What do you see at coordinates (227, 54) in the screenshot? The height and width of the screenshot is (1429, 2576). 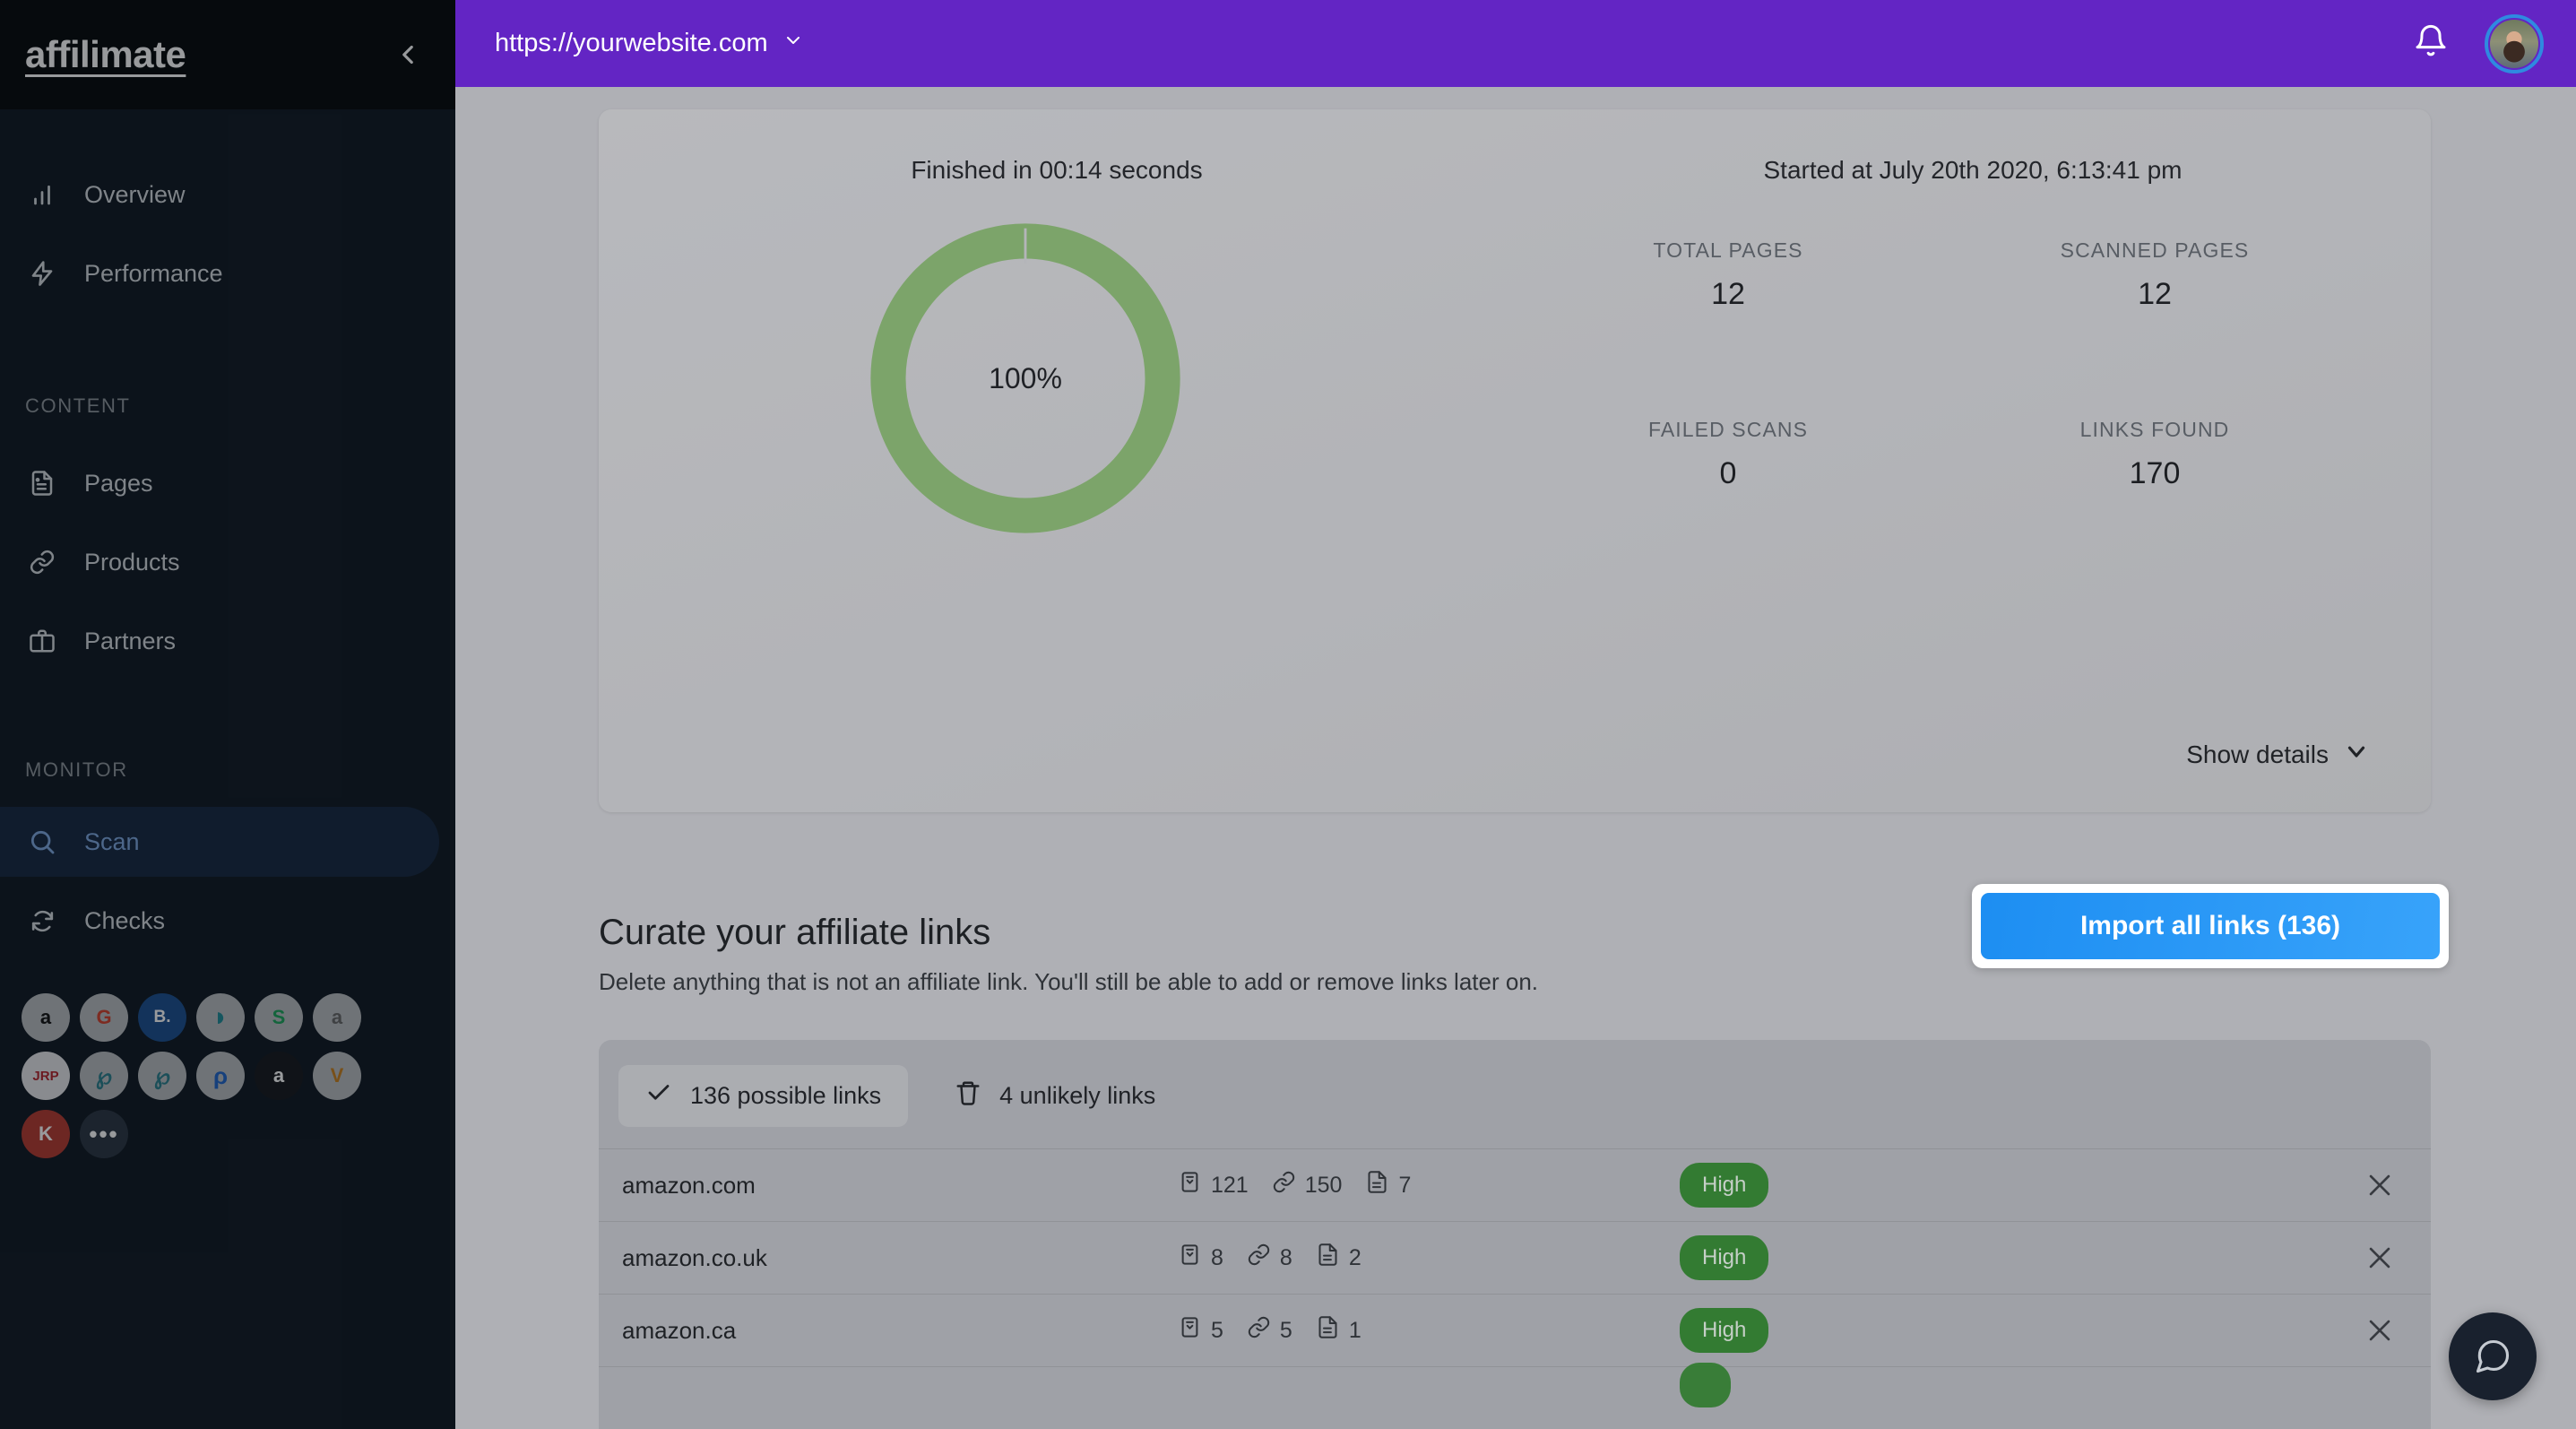 I see `sidebar-brand: affilimate` at bounding box center [227, 54].